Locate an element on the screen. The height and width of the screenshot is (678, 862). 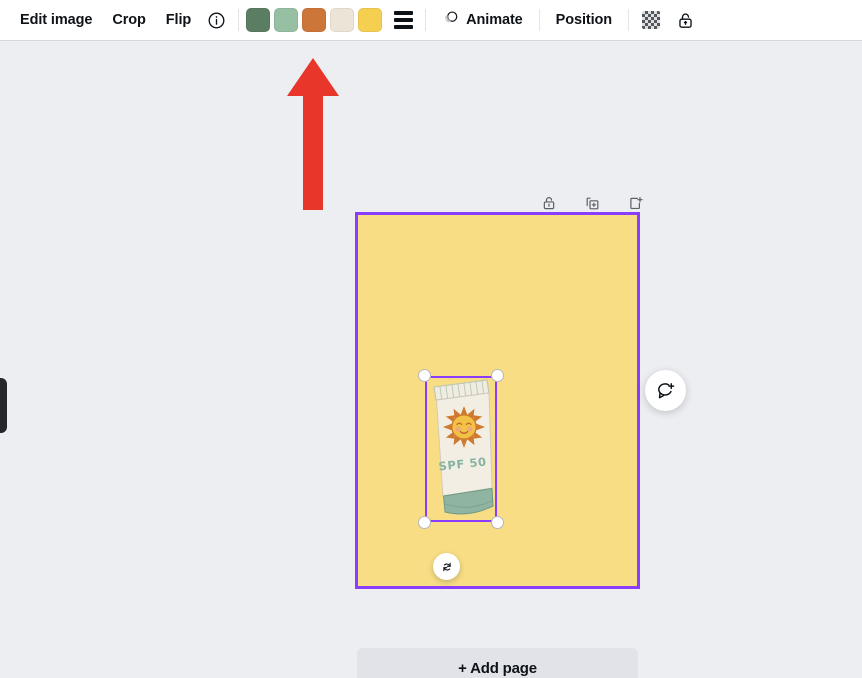
swatch-cream is located at coordinates (342, 20).